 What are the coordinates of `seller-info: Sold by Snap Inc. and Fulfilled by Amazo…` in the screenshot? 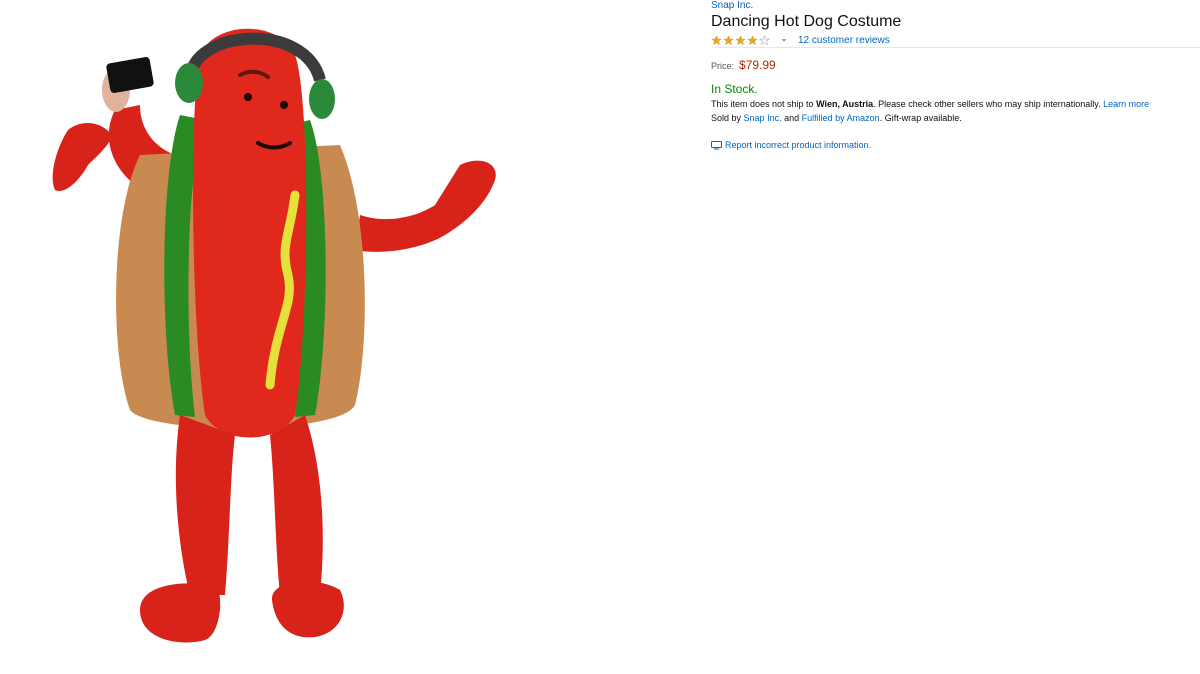 It's located at (836, 118).